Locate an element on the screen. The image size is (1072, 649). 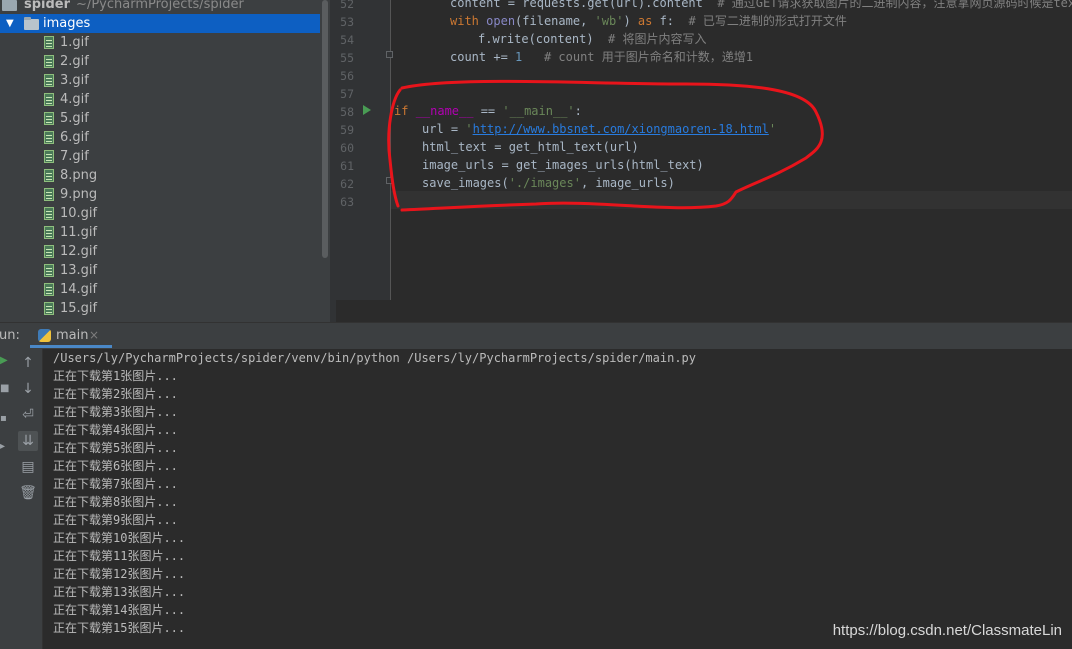
root-folder-path: ~/PycharmProjects/spider is located at coordinates (160, 6).